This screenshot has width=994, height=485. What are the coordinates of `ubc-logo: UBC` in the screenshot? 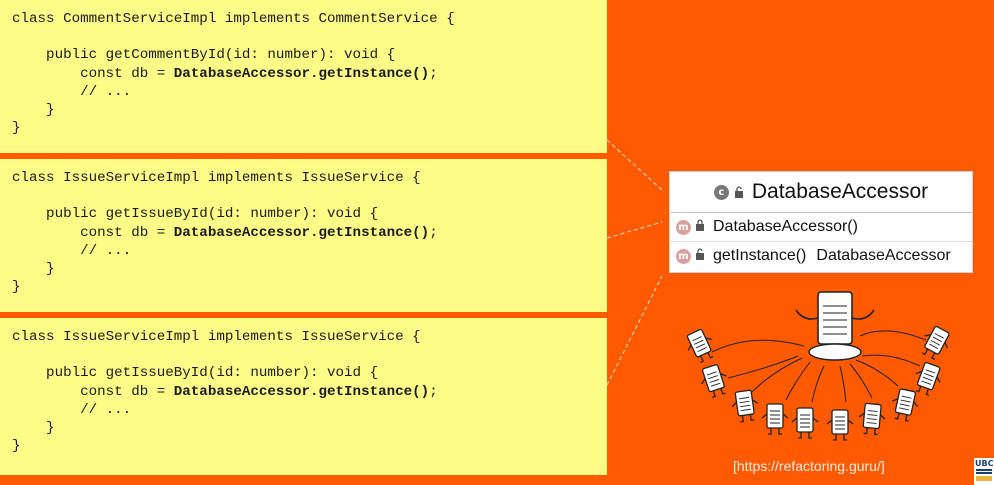 It's located at (984, 471).